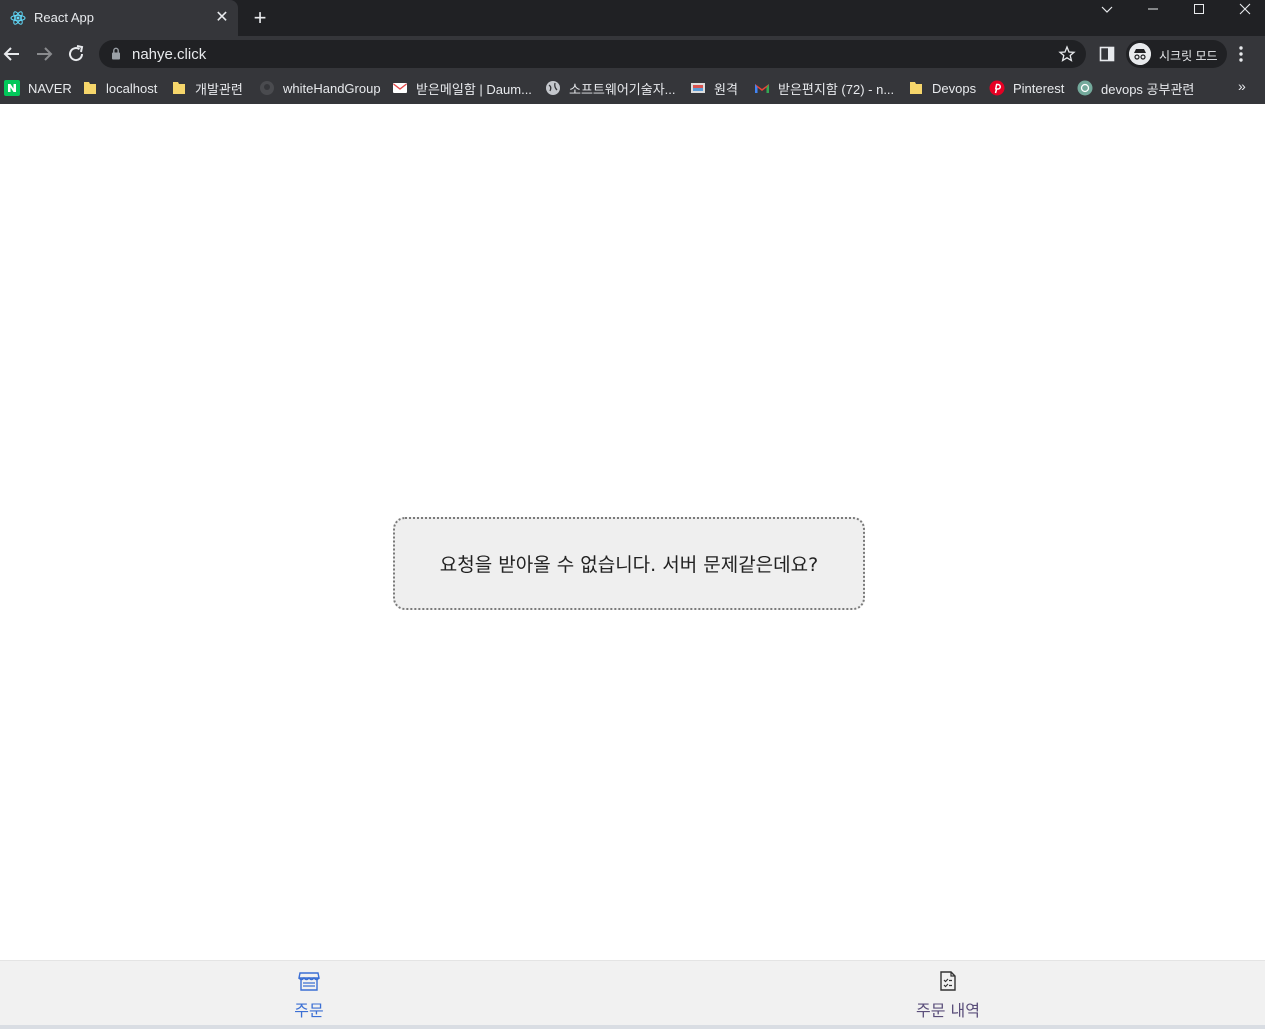 Image resolution: width=1265 pixels, height=1029 pixels. What do you see at coordinates (1153, 9) in the screenshot?
I see `minimize-icon` at bounding box center [1153, 9].